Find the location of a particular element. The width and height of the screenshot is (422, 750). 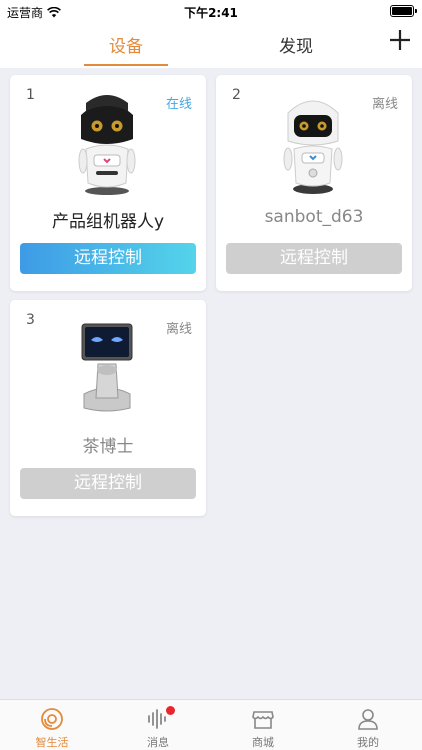

tab-devices: 设备 is located at coordinates (126, 49).